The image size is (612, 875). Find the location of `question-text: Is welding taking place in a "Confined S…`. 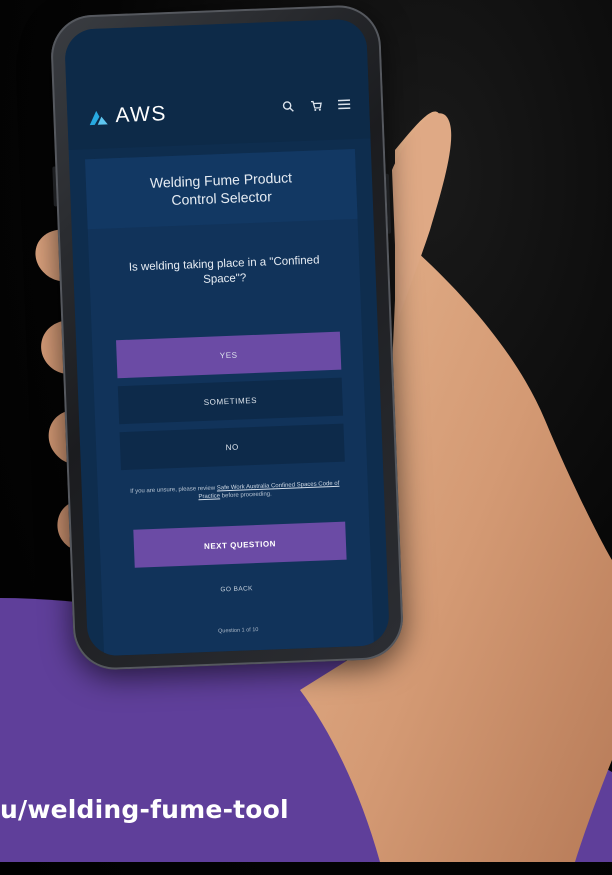

question-text: Is welding taking place in a "Confined S… is located at coordinates (224, 270).